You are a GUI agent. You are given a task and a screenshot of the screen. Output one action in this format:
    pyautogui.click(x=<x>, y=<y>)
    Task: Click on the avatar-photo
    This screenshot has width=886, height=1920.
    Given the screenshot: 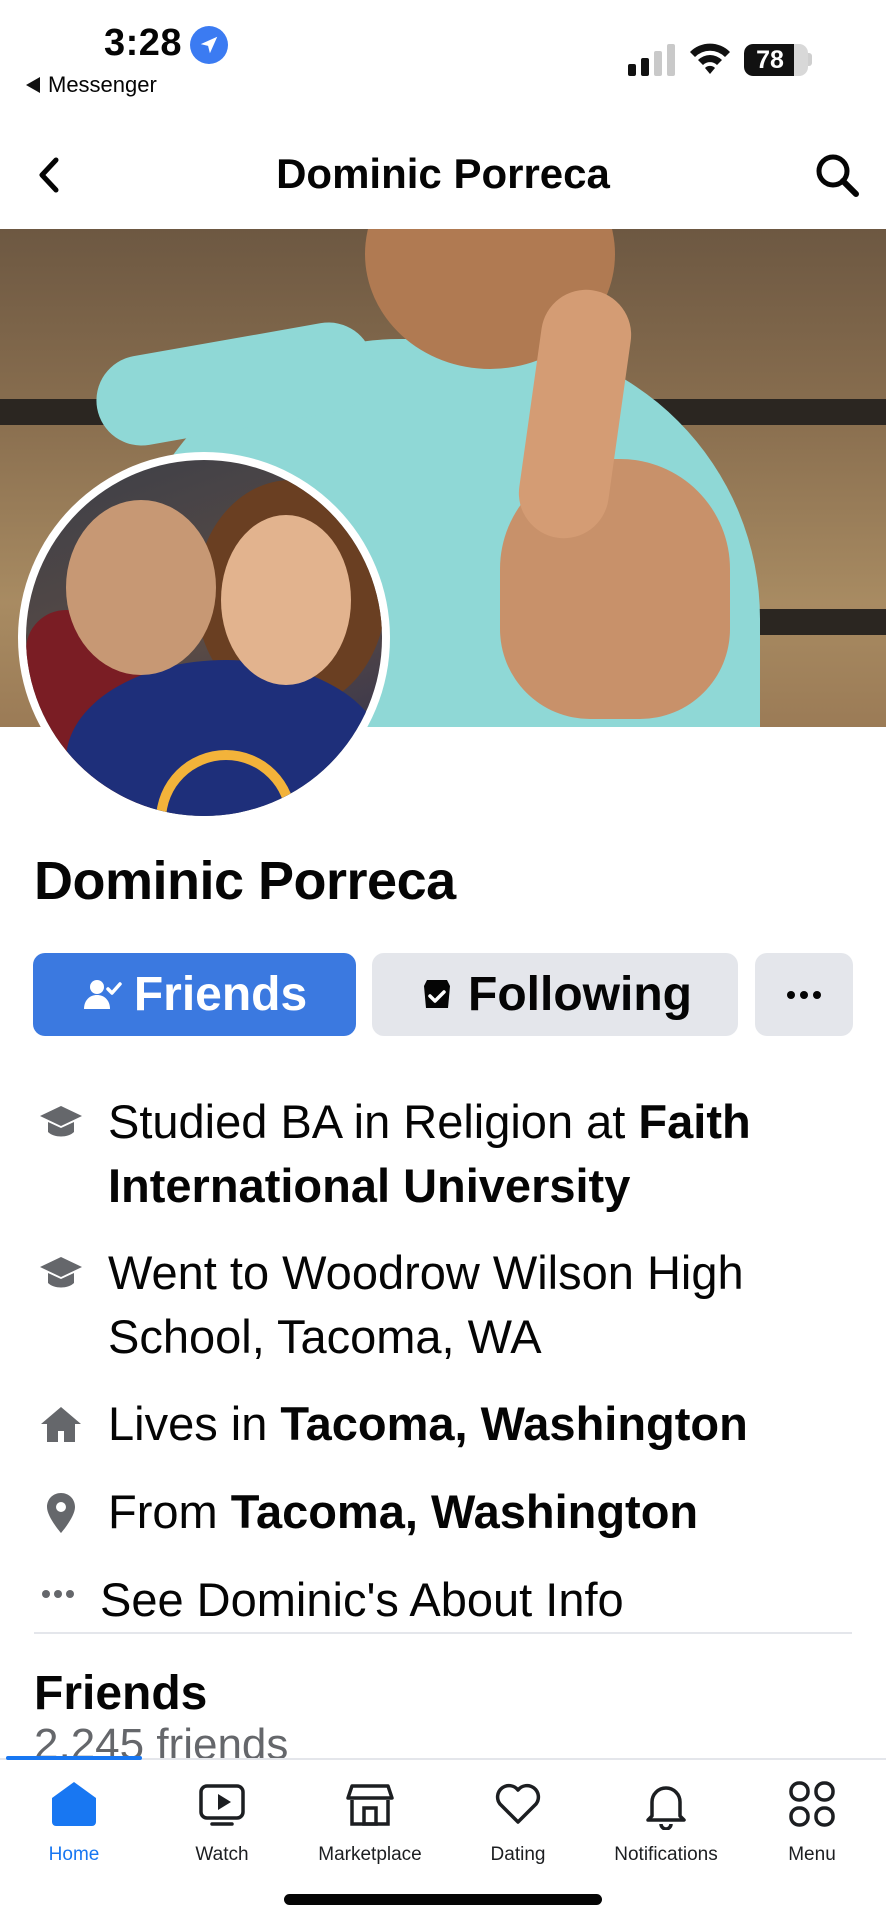 What is the action you would take?
    pyautogui.click(x=204, y=638)
    